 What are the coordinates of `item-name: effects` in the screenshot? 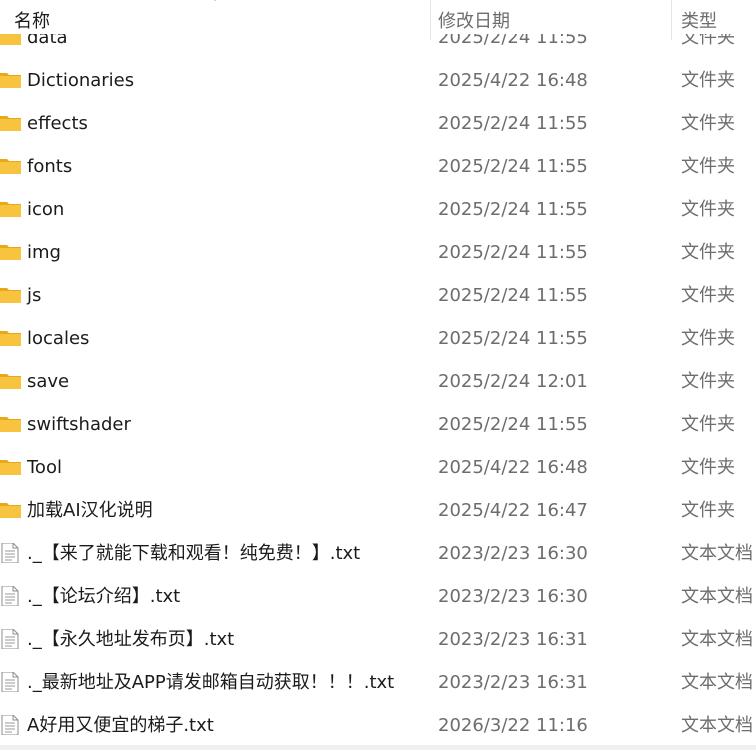 It's located at (57, 123).